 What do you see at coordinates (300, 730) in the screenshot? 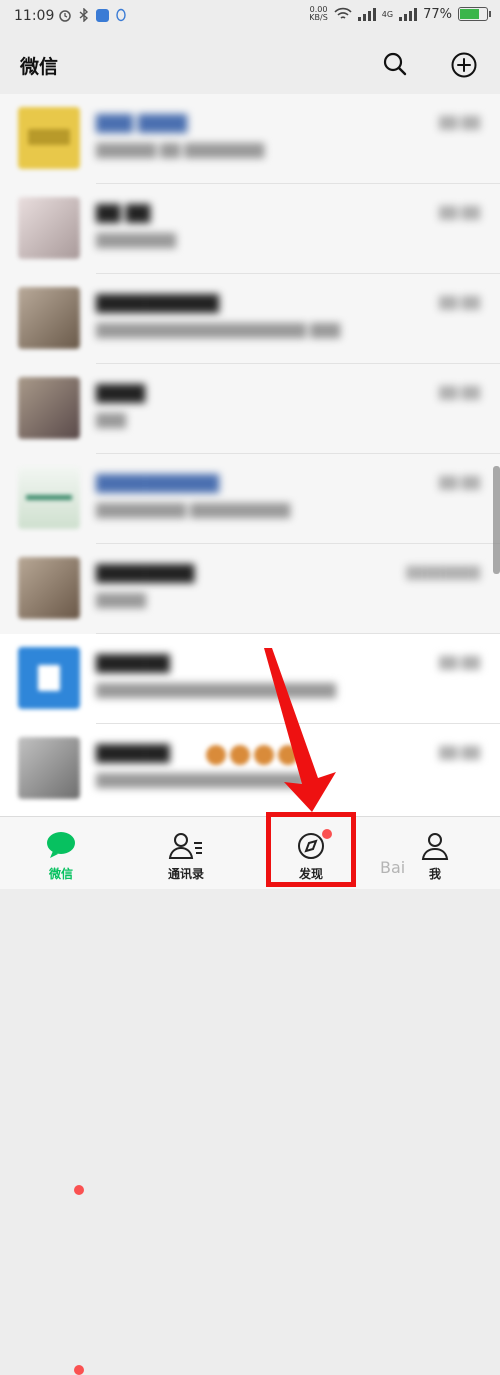
I see `annotation-arrow` at bounding box center [300, 730].